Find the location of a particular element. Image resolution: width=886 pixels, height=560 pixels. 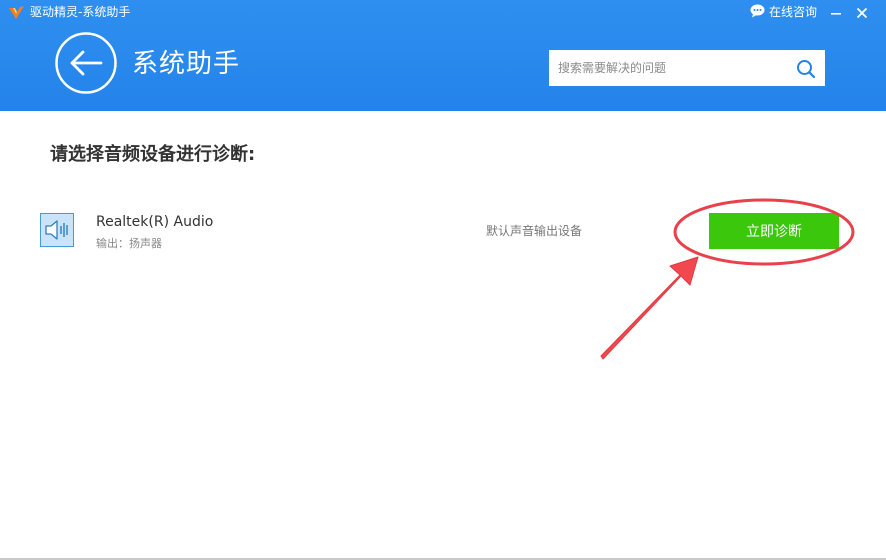

section-title: 请选择音频设备进行诊断: is located at coordinates (153, 154).